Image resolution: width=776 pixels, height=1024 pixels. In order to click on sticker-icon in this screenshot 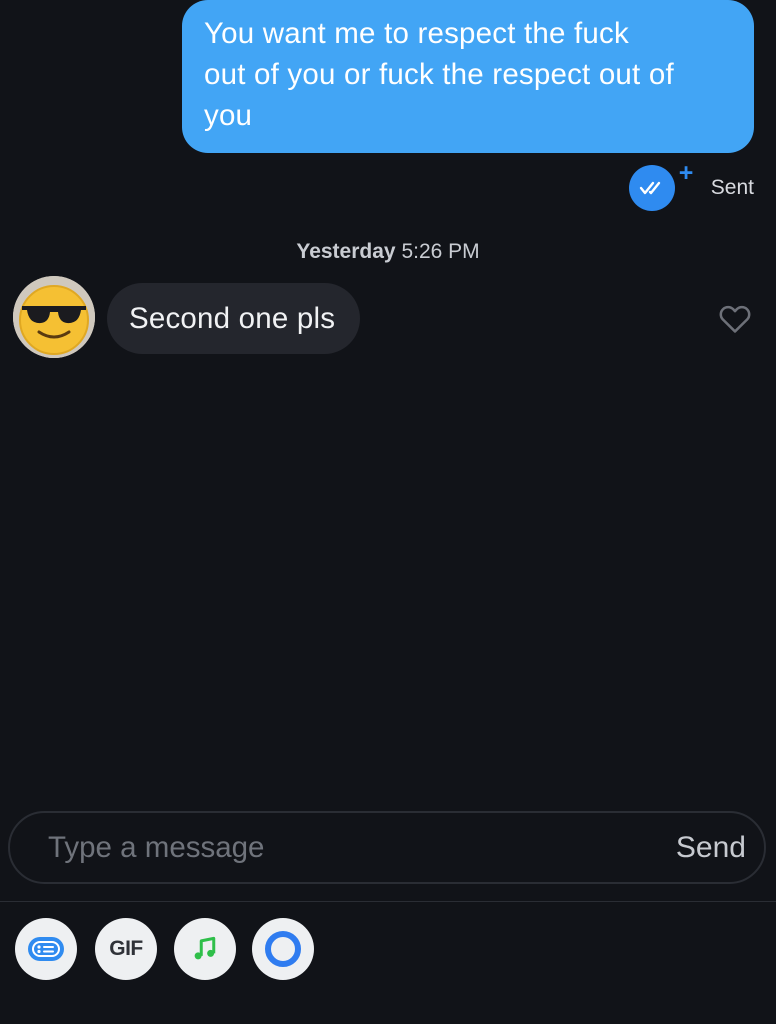, I will do `click(46, 949)`.